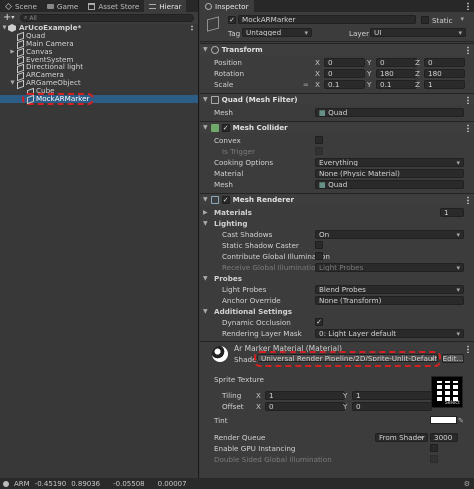 The width and height of the screenshot is (474, 489). I want to click on position-row: Position X0 Y0 Z0, so click(337, 62).